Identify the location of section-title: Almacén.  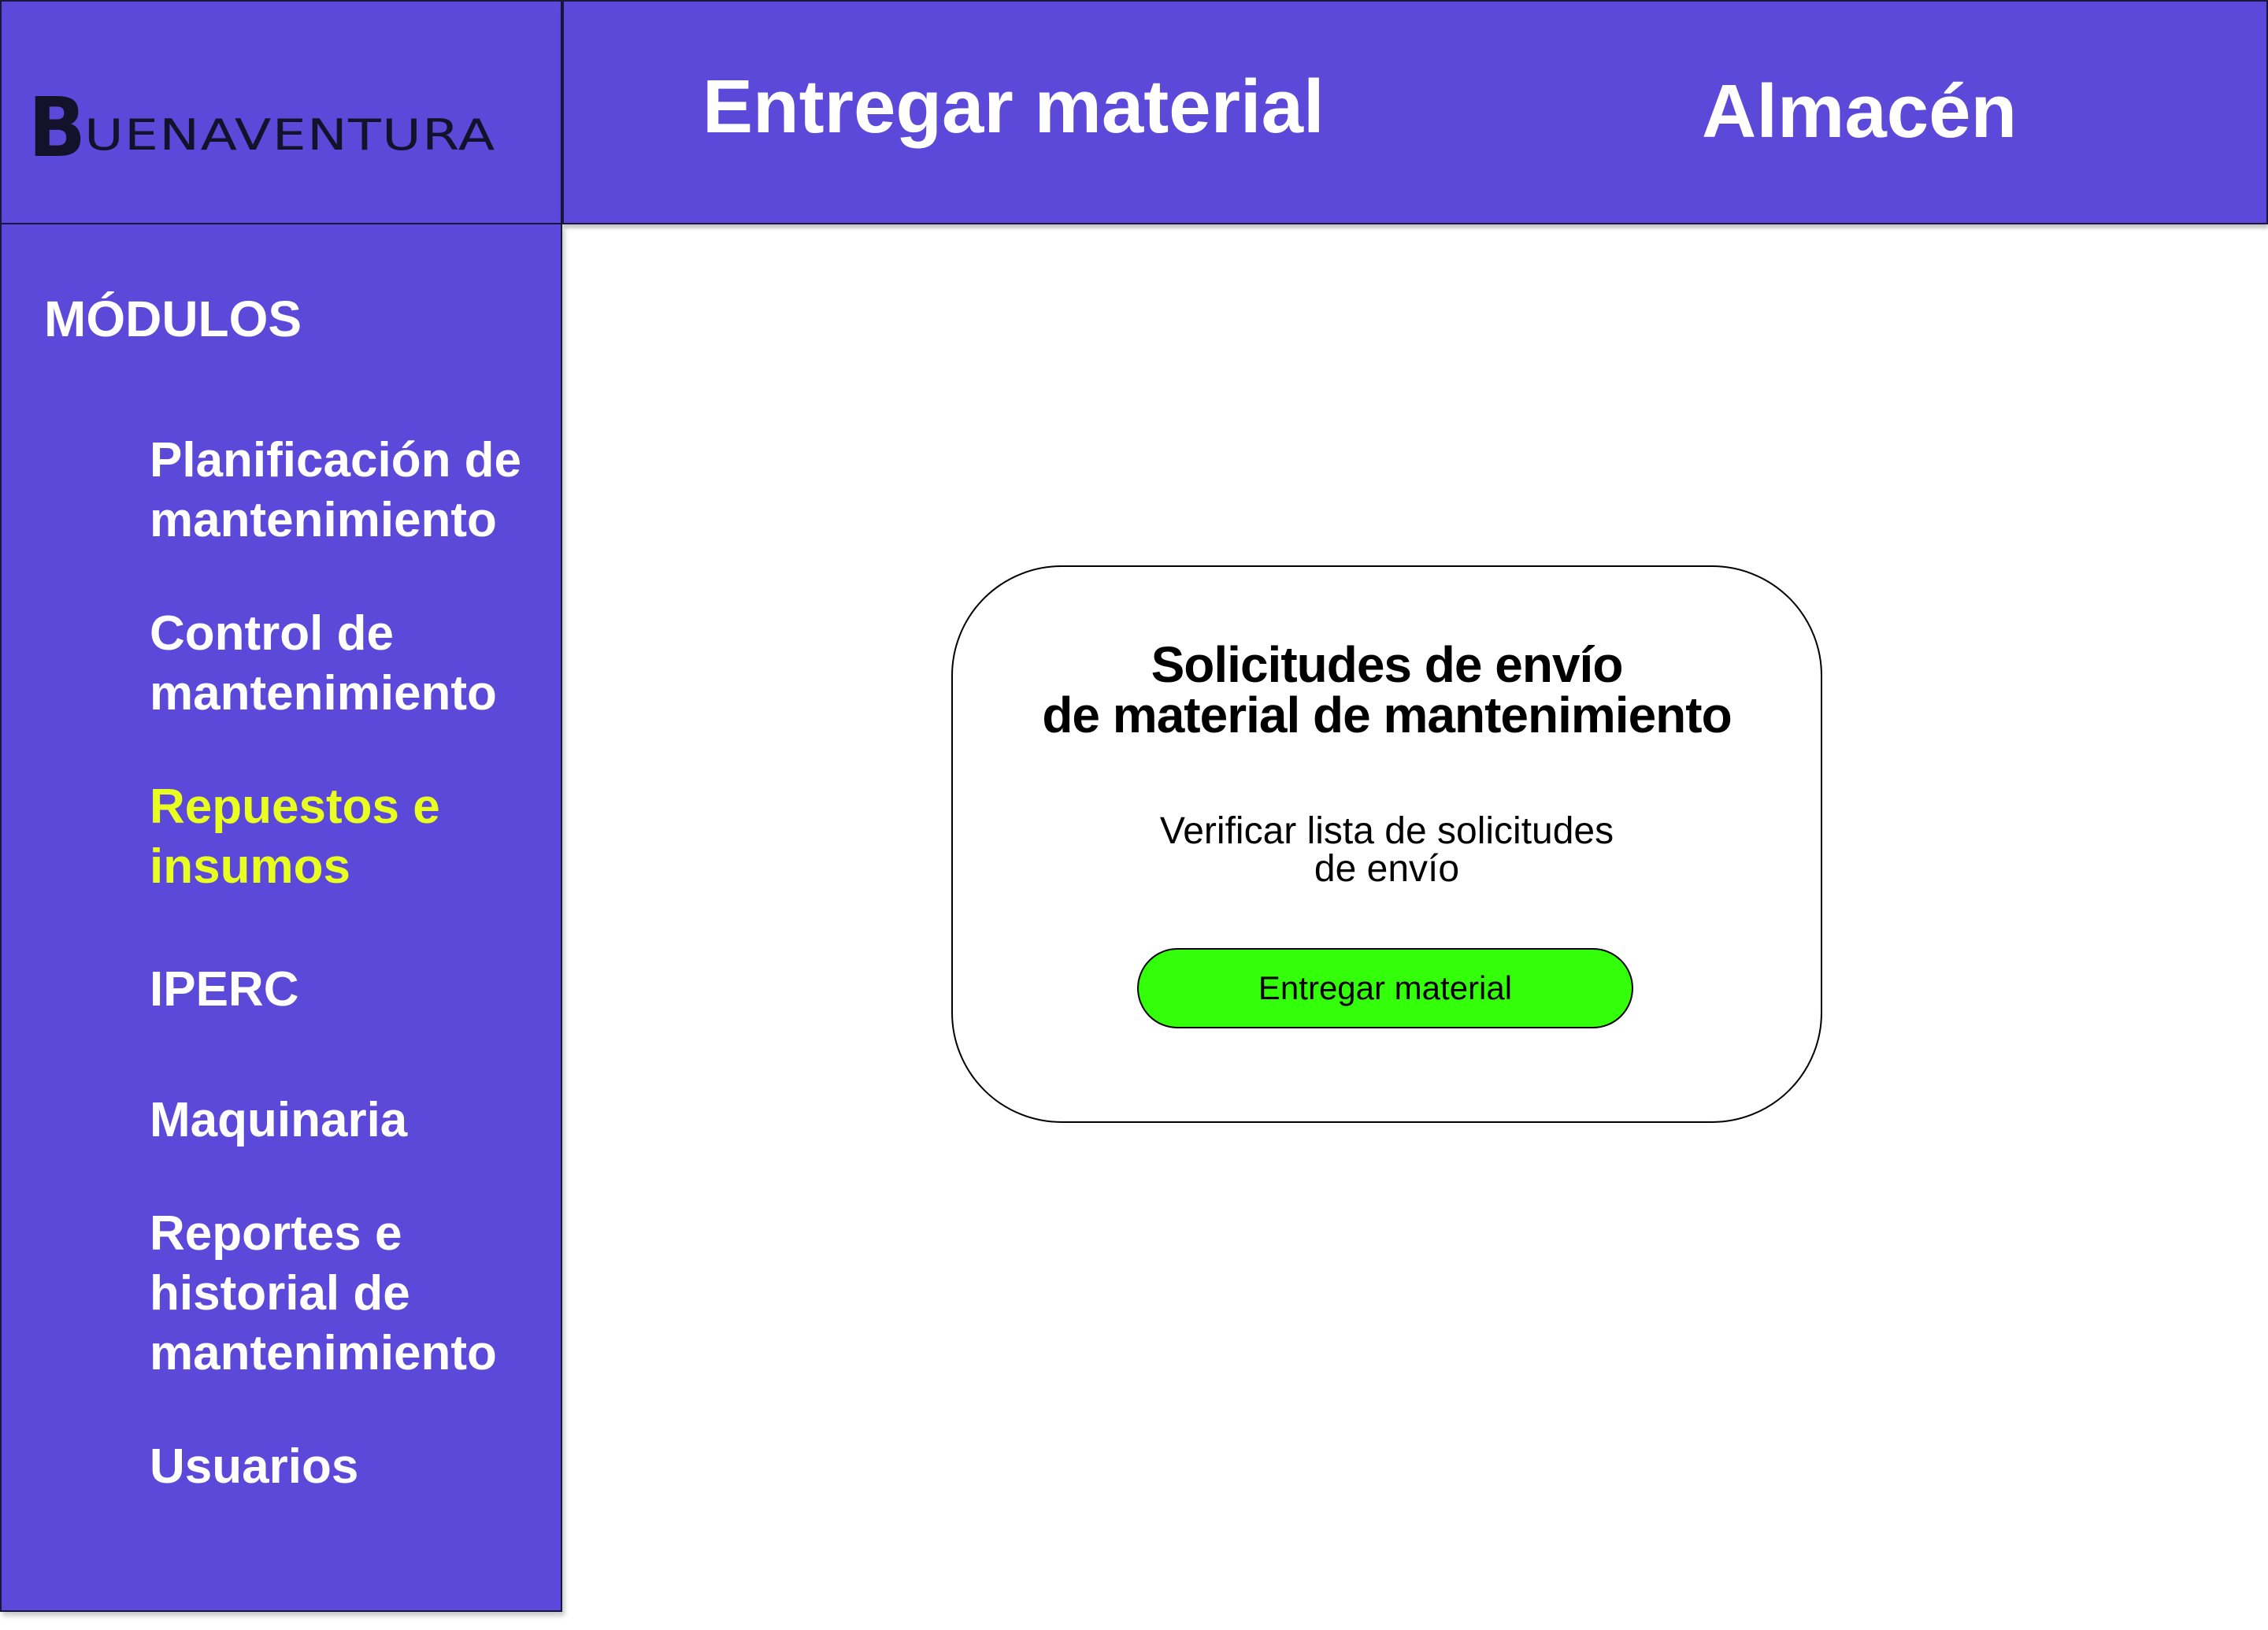
(1860, 111).